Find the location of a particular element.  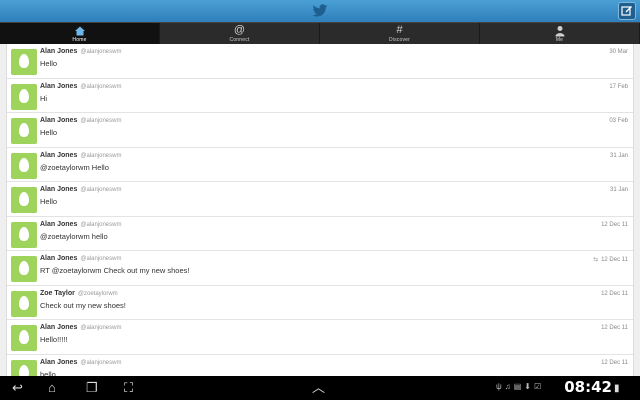

app-header is located at coordinates (320, 11).